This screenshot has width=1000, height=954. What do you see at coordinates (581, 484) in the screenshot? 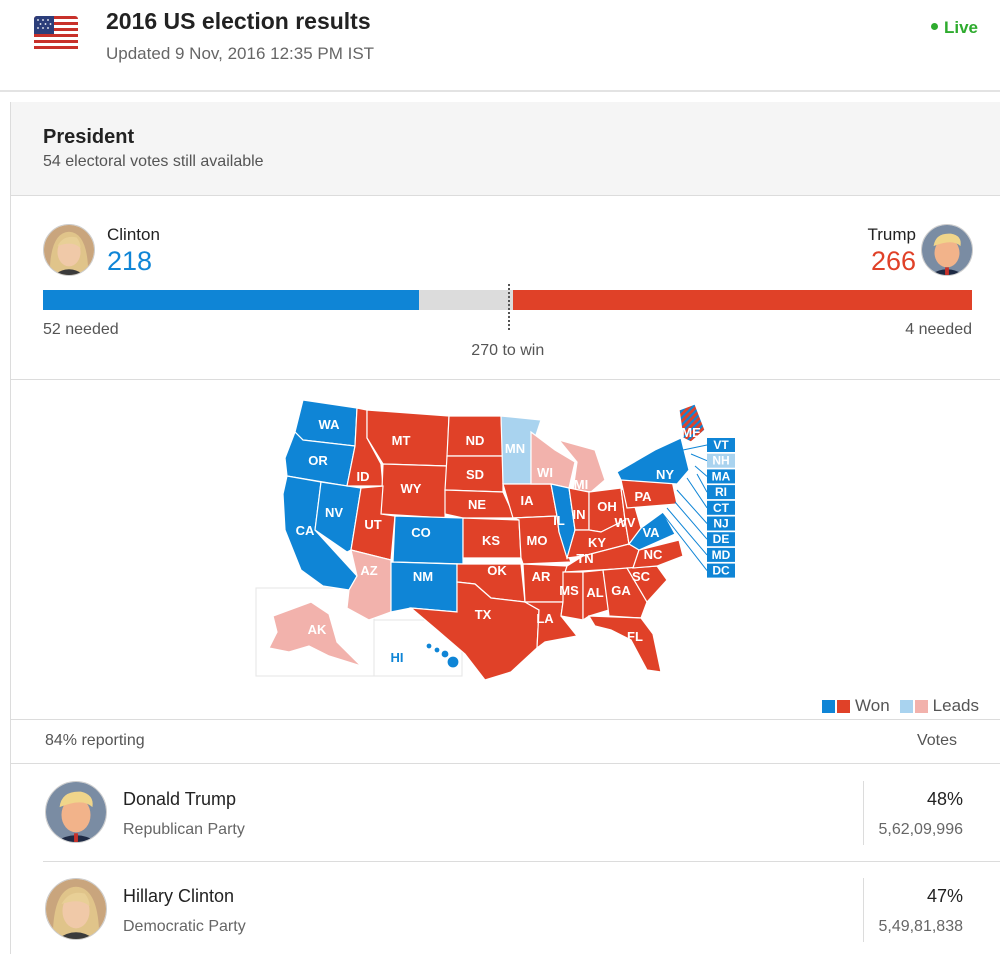
I see `state-label-mi: MI` at bounding box center [581, 484].